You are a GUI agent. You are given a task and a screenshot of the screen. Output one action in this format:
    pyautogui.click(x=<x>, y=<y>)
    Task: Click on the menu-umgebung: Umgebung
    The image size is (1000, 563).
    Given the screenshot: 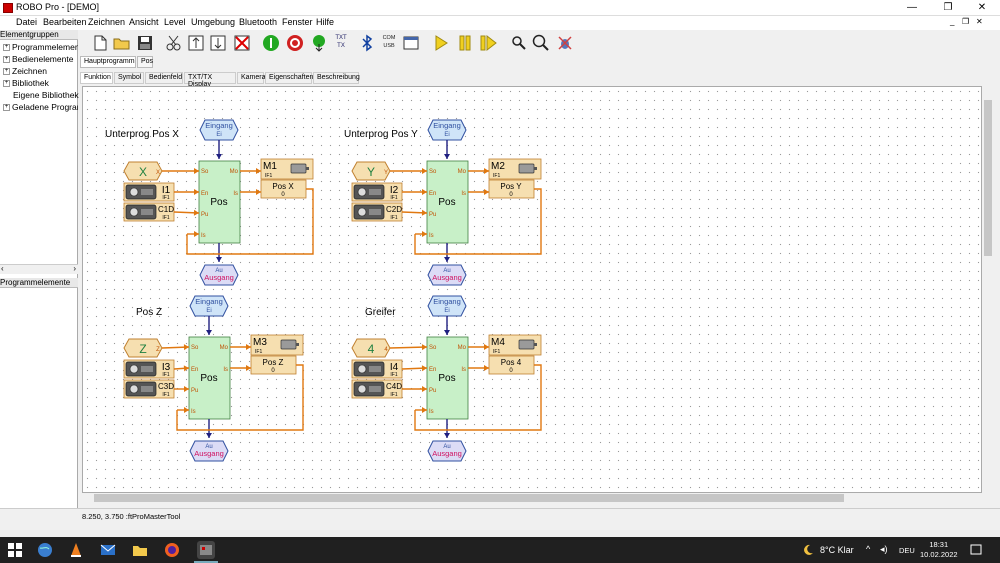 What is the action you would take?
    pyautogui.click(x=213, y=22)
    